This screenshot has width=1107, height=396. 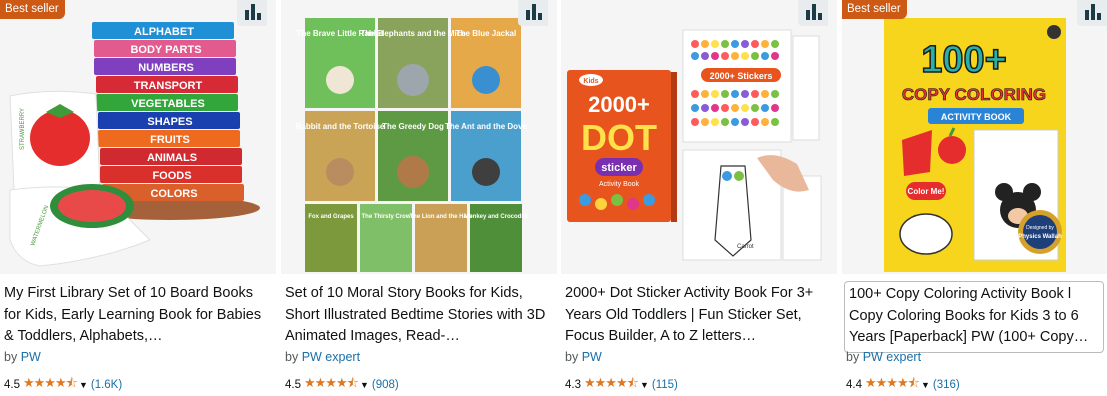 What do you see at coordinates (590, 81) in the screenshot?
I see `brand-label: Kids` at bounding box center [590, 81].